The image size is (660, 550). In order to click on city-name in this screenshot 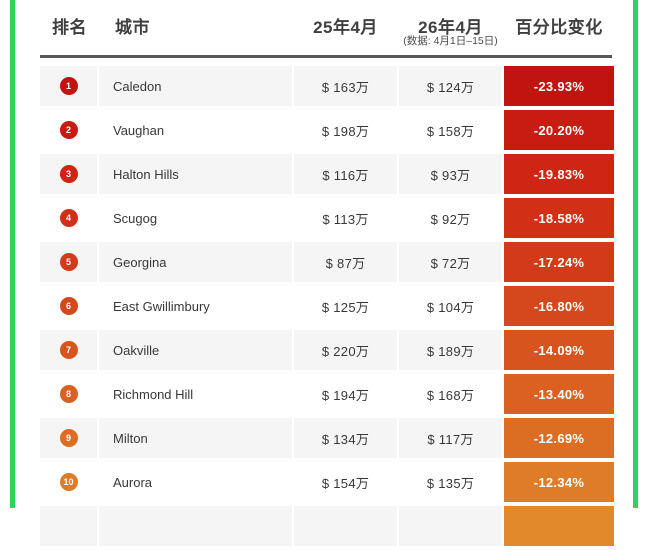, I will do `click(195, 526)`.